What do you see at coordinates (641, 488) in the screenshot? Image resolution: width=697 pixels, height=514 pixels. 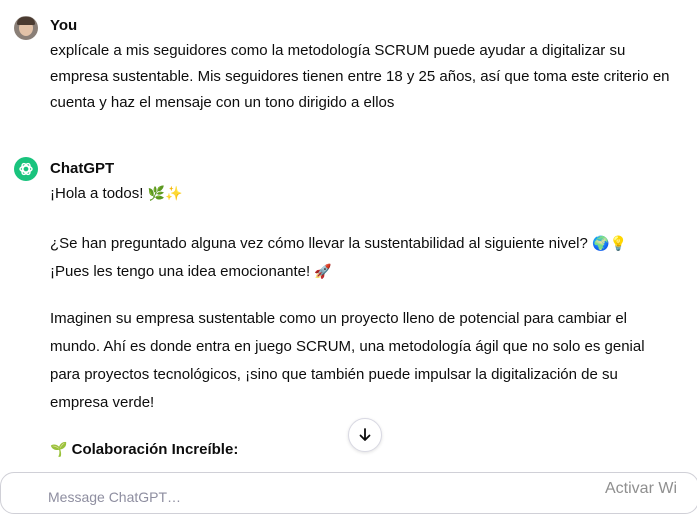 I see `activation-watermark: Activar Wi` at bounding box center [641, 488].